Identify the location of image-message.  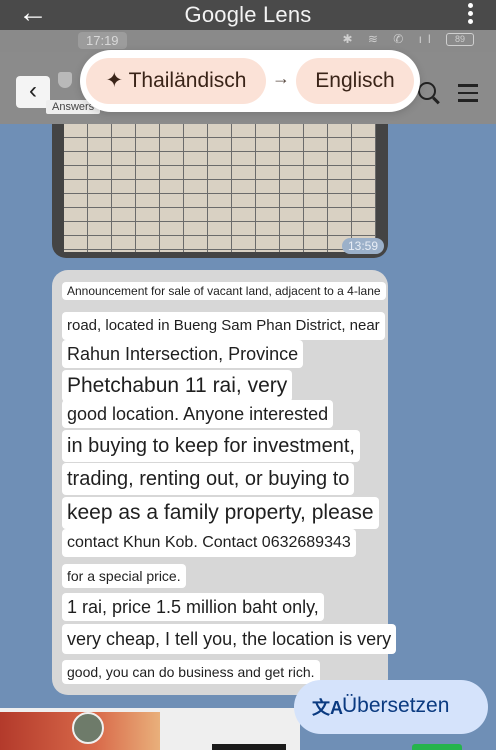
(220, 191).